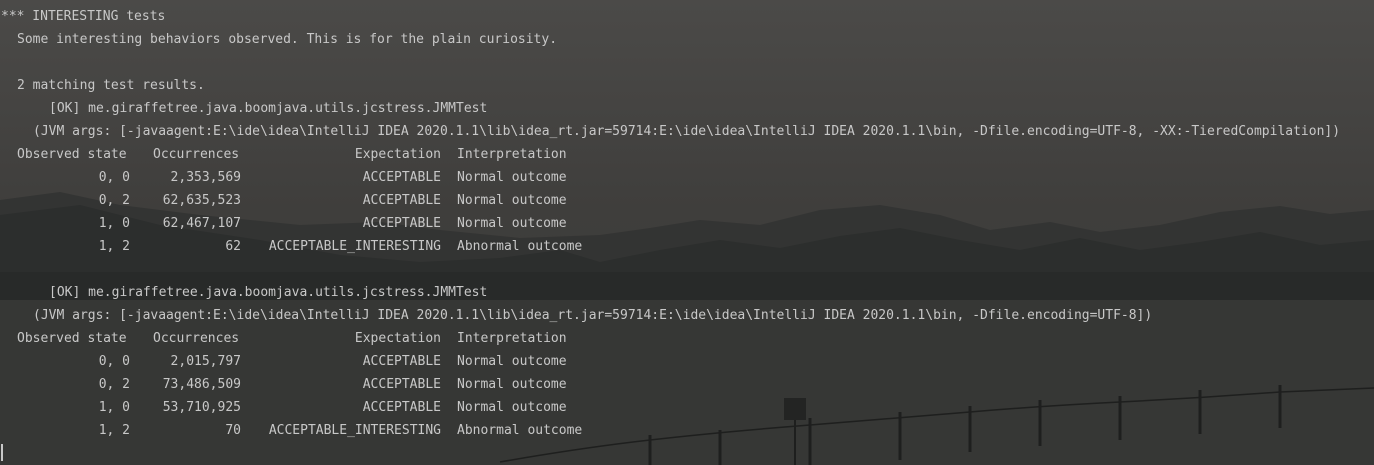  Describe the element at coordinates (233, 246) in the screenshot. I see `occurrences: 62` at that location.